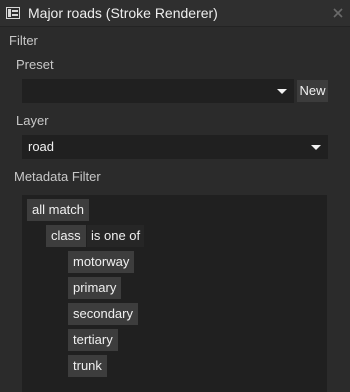  What do you see at coordinates (66, 236) in the screenshot?
I see `condition-field: class` at bounding box center [66, 236].